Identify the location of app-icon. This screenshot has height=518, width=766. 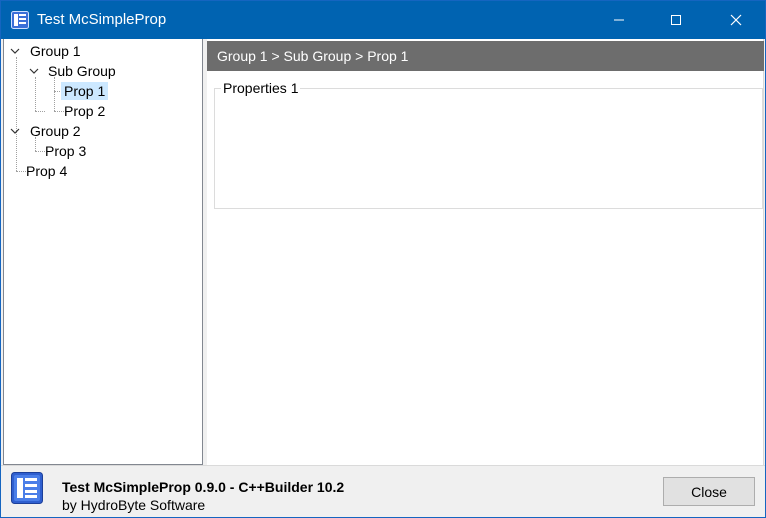
(20, 20).